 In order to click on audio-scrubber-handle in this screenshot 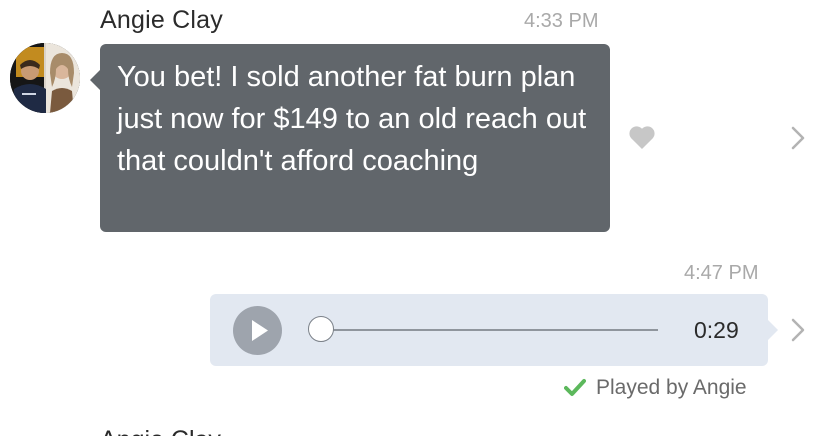, I will do `click(321, 329)`.